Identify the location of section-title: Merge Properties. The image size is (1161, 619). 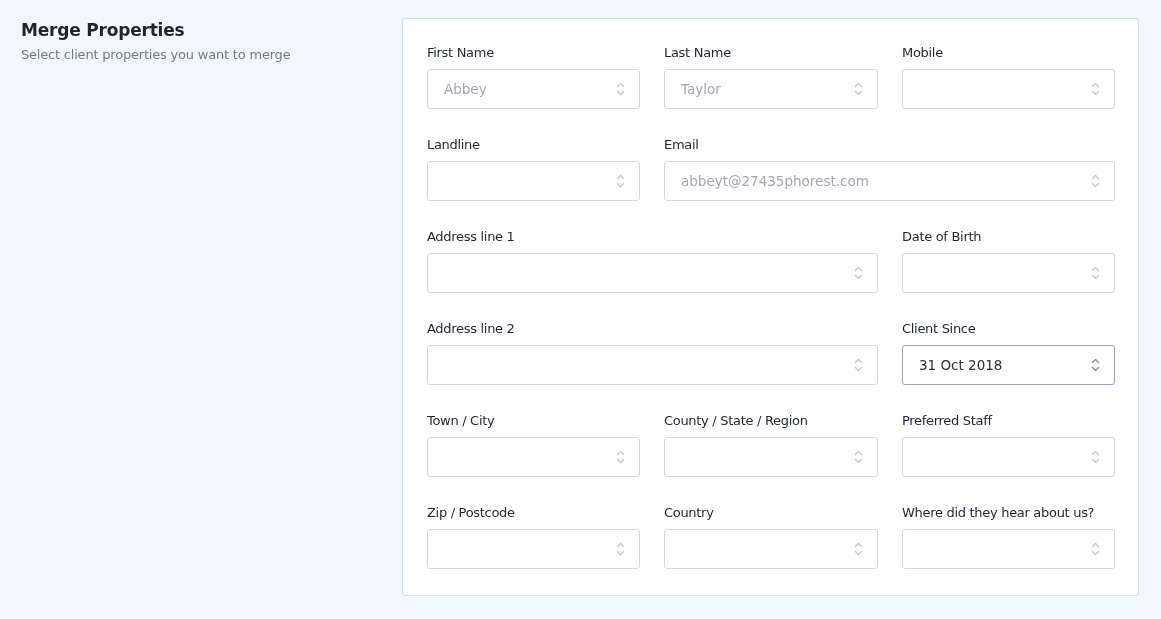
(103, 30).